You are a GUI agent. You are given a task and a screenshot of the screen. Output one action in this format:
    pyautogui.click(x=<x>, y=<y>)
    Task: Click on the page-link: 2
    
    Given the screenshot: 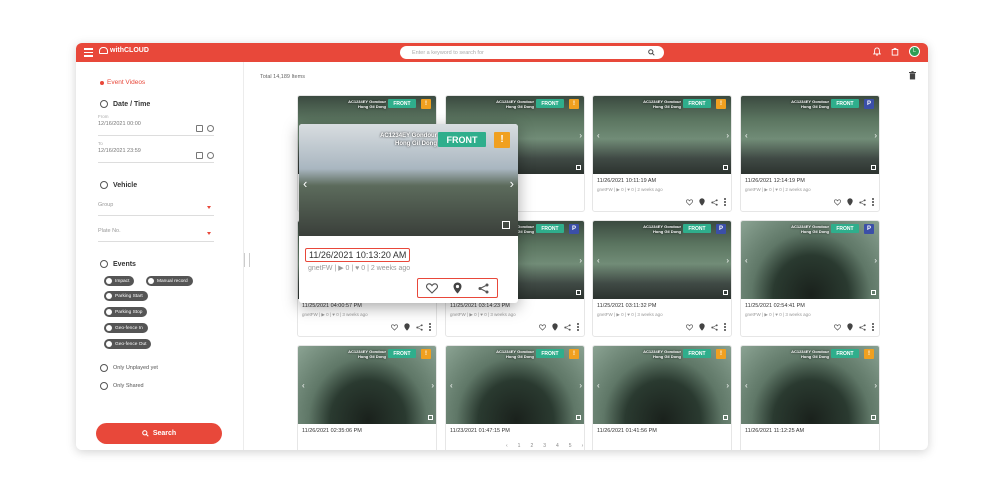 What is the action you would take?
    pyautogui.click(x=531, y=446)
    